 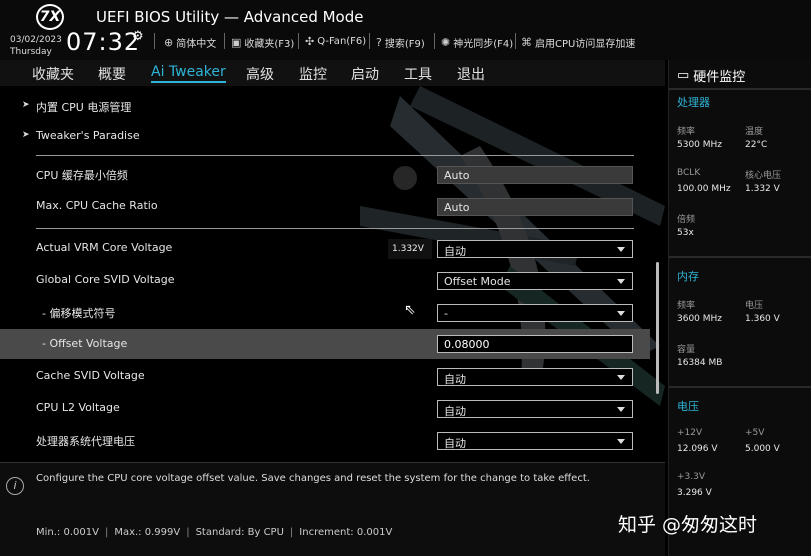 I want to click on system-agent-voltage-dropdown: 自动, so click(x=535, y=441).